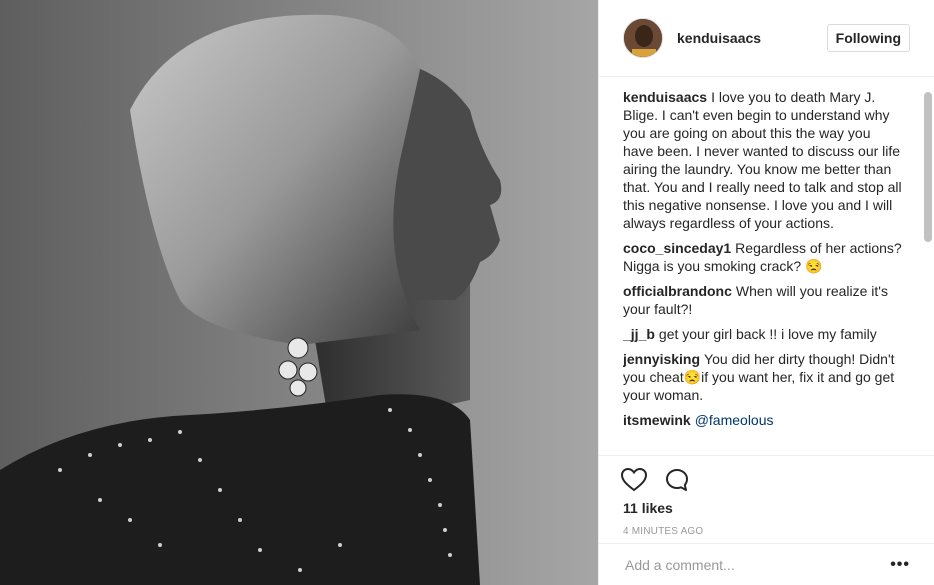 The image size is (934, 585). What do you see at coordinates (661, 359) in the screenshot?
I see `comment-username: jennyisking` at bounding box center [661, 359].